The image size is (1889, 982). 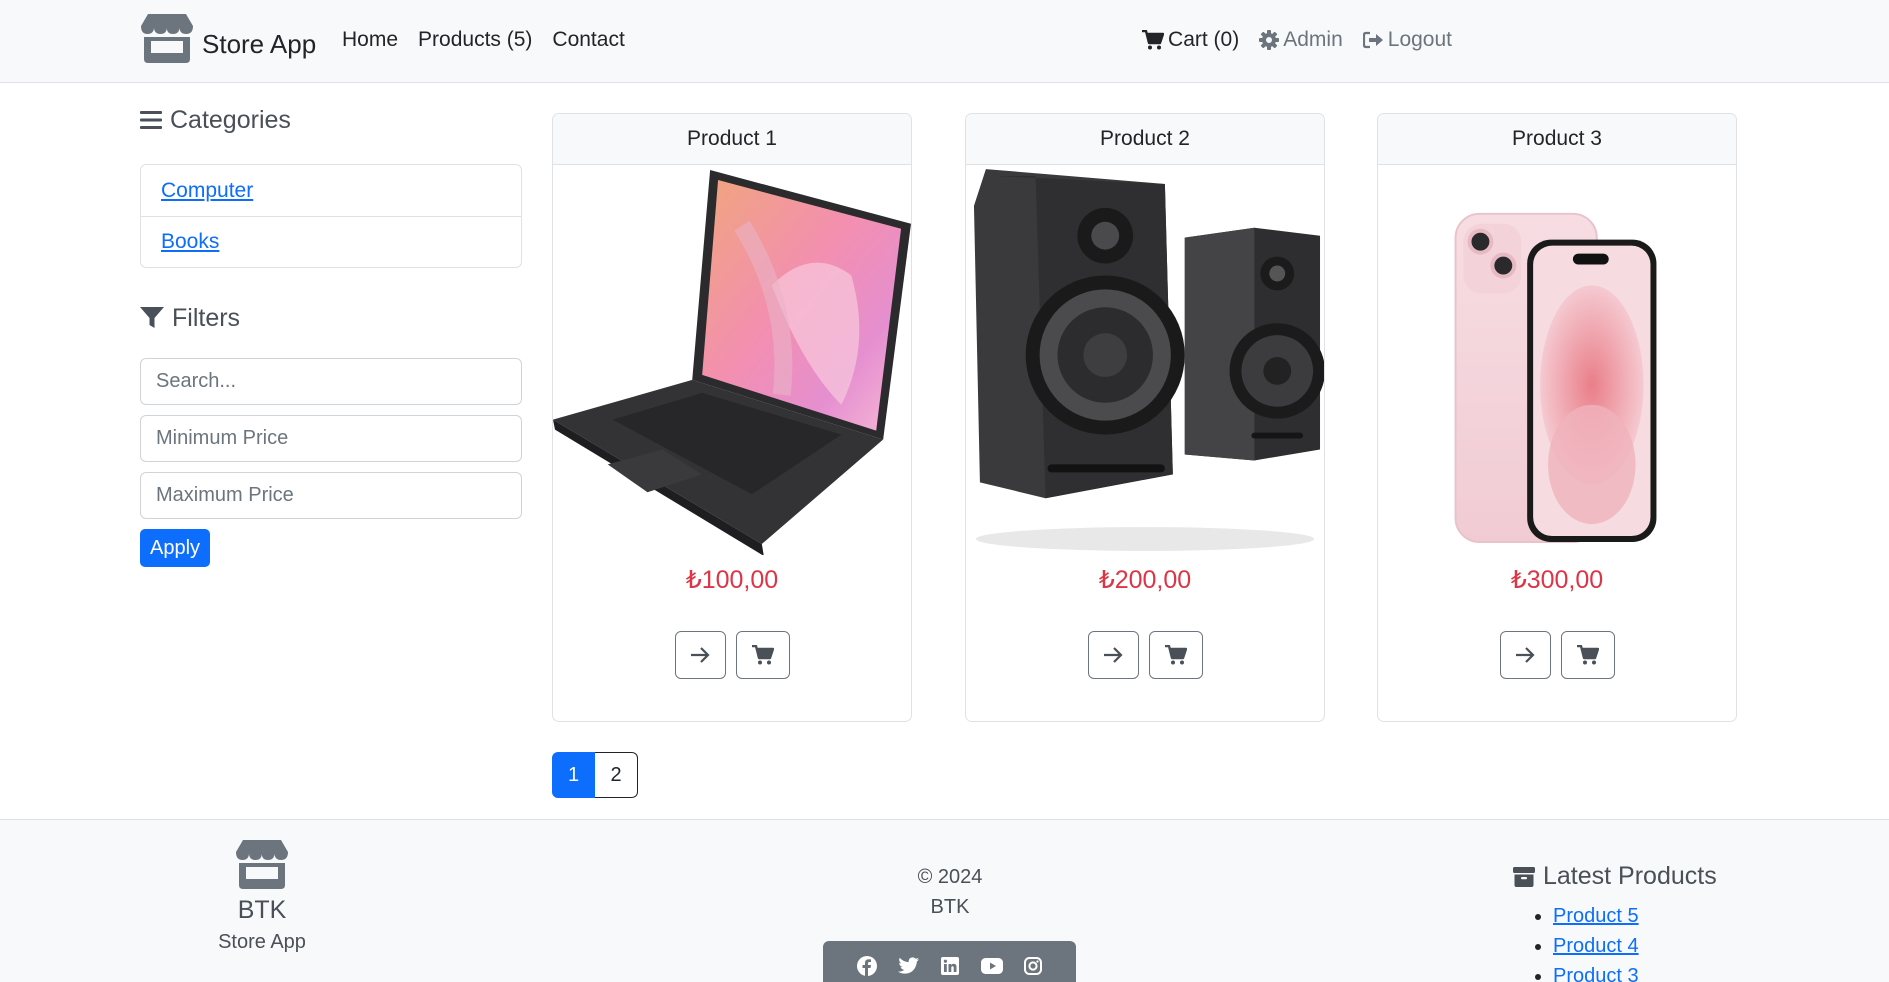 What do you see at coordinates (1630, 876) in the screenshot?
I see `latest-products-title: Latest Products` at bounding box center [1630, 876].